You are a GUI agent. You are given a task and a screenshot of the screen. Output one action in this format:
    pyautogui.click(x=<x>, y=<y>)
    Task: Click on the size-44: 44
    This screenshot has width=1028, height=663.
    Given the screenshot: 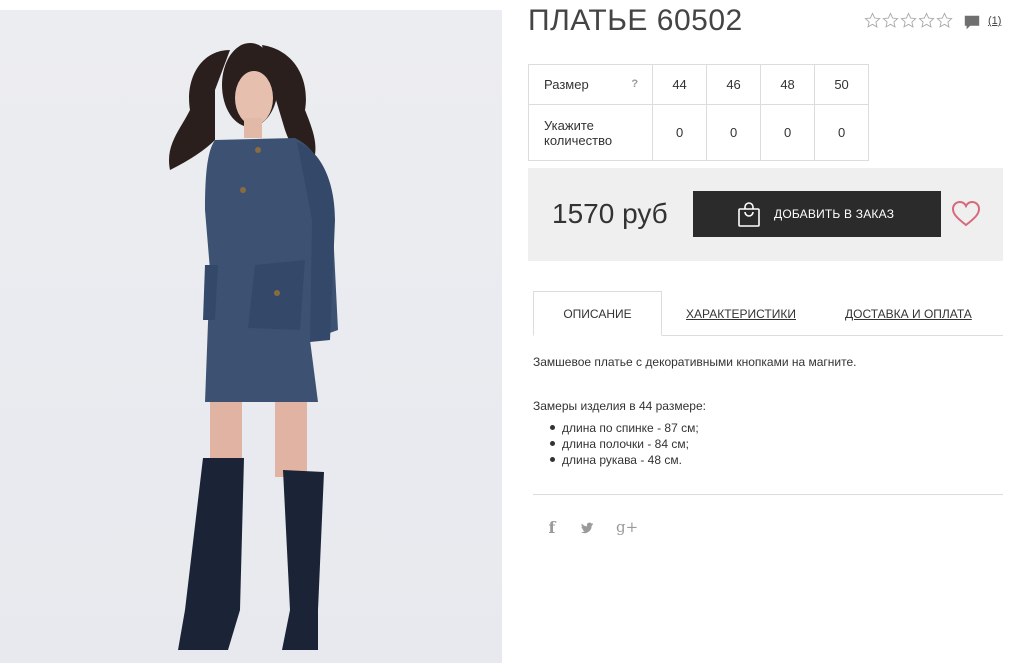 What is the action you would take?
    pyautogui.click(x=680, y=84)
    